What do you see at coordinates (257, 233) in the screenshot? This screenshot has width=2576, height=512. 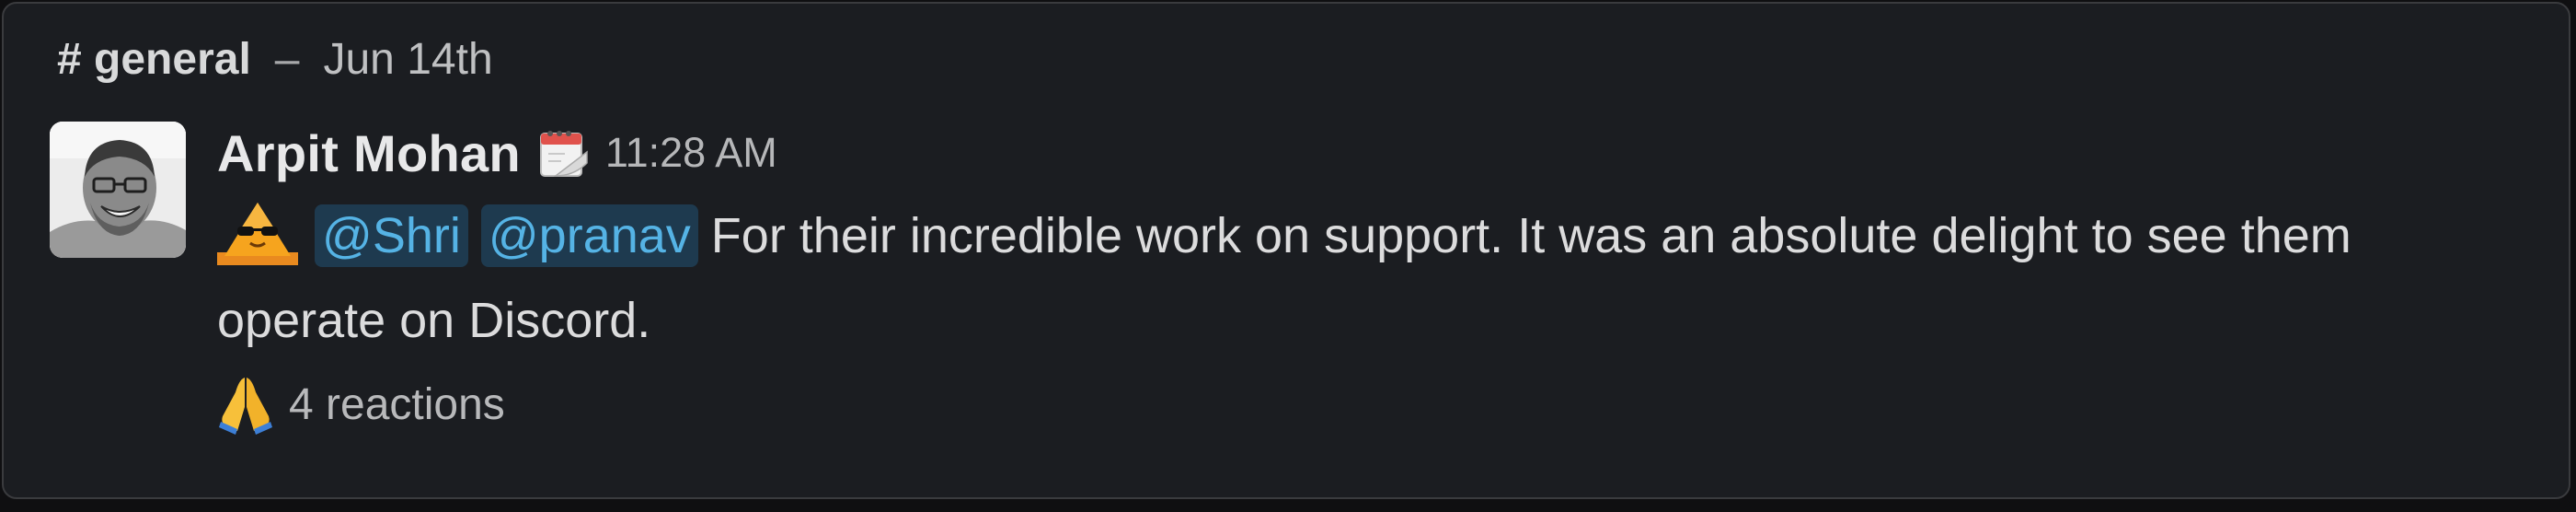 I see `party-cone-sunglasses-emoji` at bounding box center [257, 233].